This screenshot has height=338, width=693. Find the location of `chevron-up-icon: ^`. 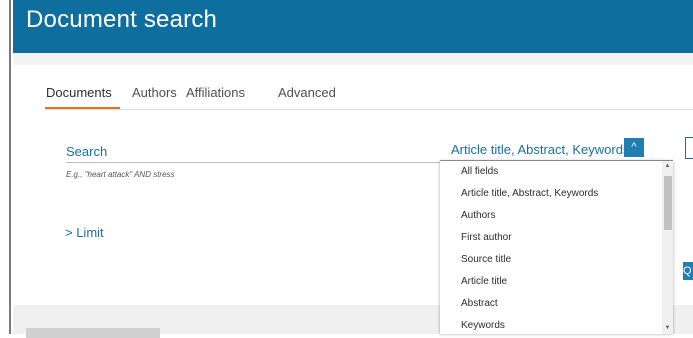

chevron-up-icon: ^ is located at coordinates (634, 147).